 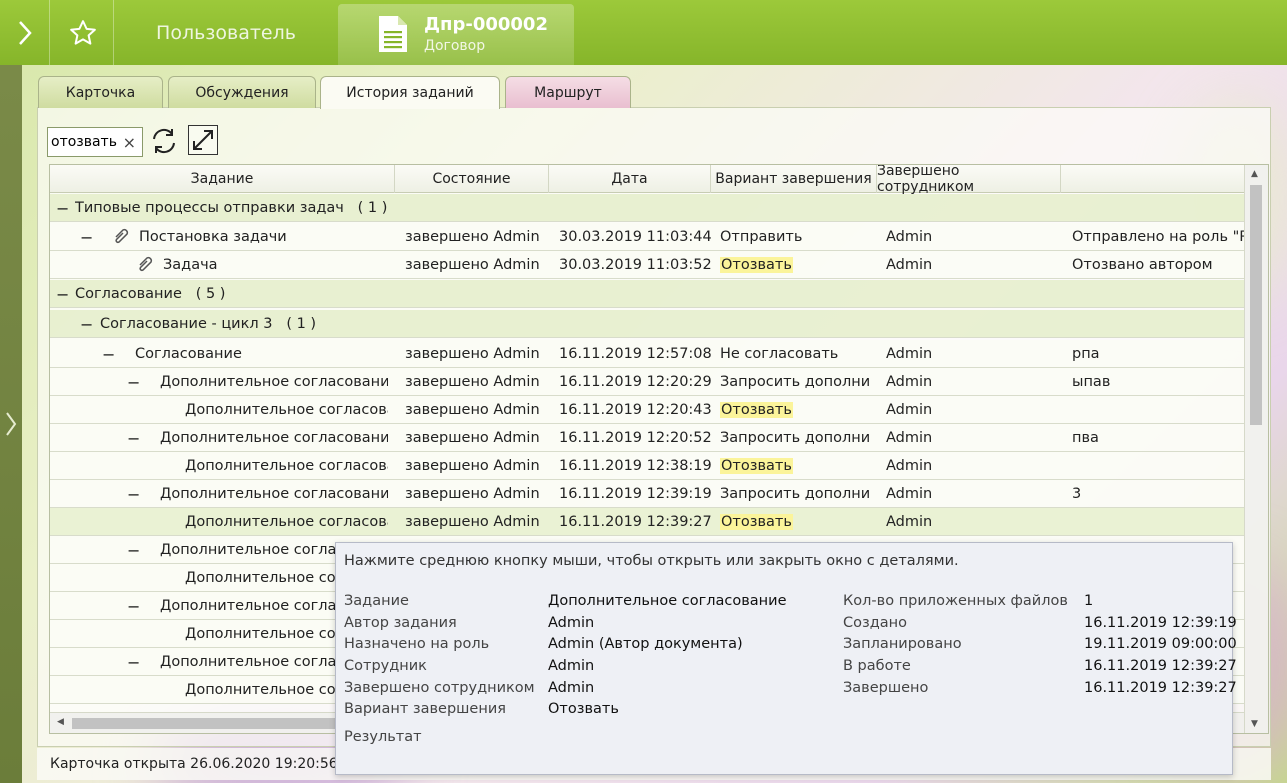 I want to click on task-date: 16.11.2019 12:57:08, so click(x=635, y=354).